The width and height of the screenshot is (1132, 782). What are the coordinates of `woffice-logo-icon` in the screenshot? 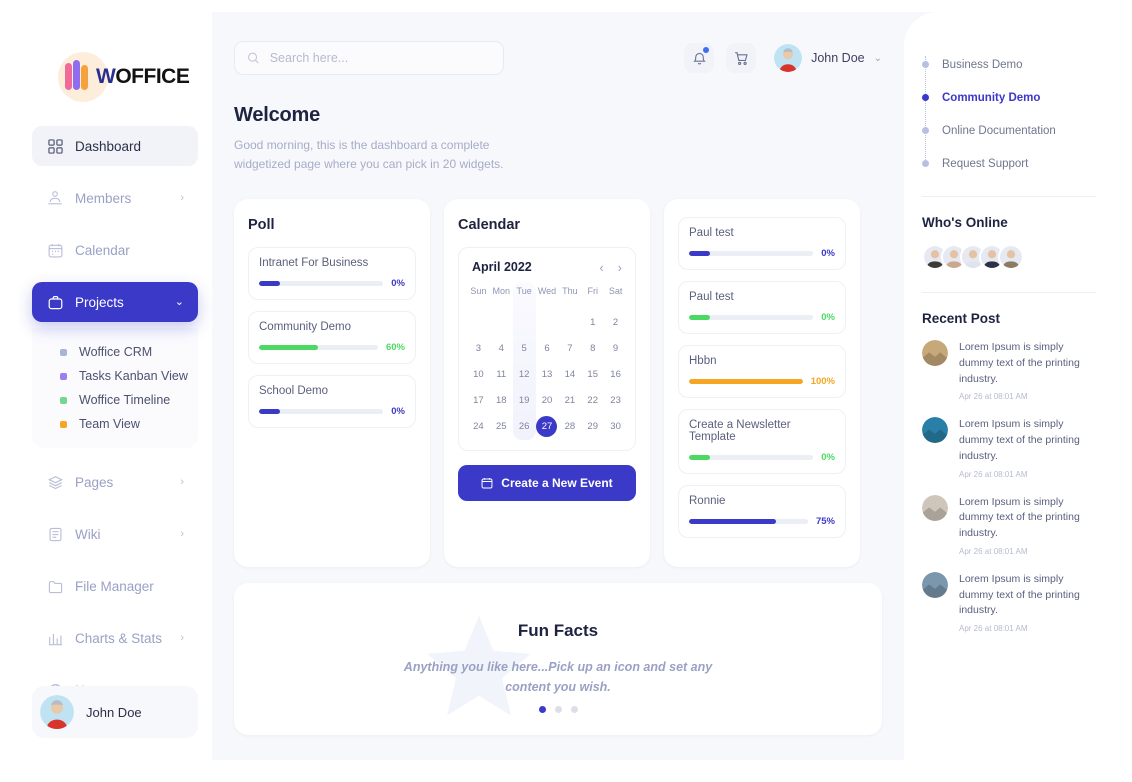 It's located at (76, 75).